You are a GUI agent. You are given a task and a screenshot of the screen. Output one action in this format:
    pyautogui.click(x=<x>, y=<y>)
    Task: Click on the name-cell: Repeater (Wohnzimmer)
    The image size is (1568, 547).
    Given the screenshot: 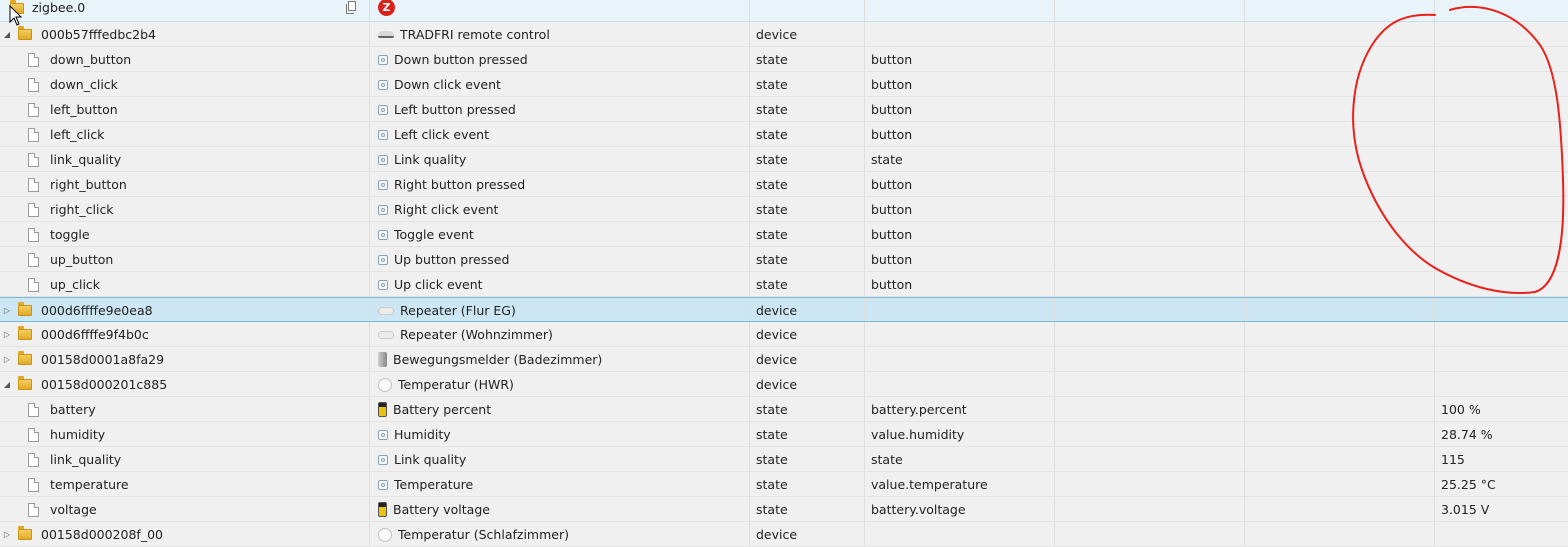 What is the action you would take?
    pyautogui.click(x=560, y=334)
    